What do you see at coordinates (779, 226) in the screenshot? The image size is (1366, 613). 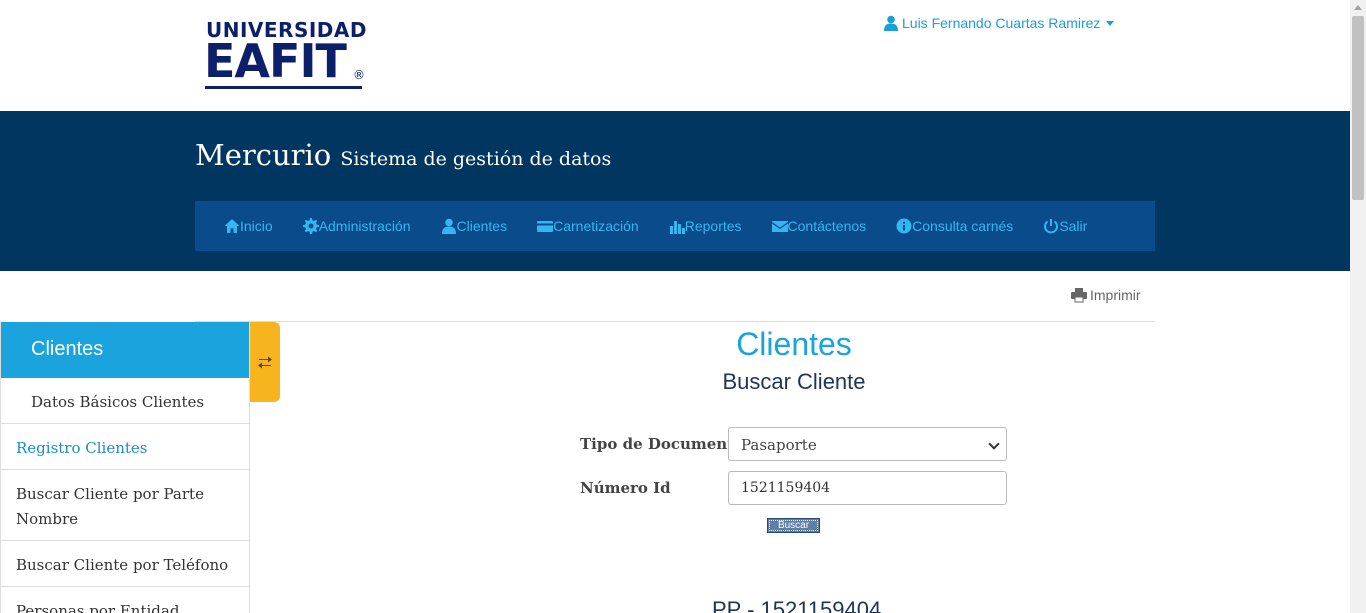 I see `envelope-icon` at bounding box center [779, 226].